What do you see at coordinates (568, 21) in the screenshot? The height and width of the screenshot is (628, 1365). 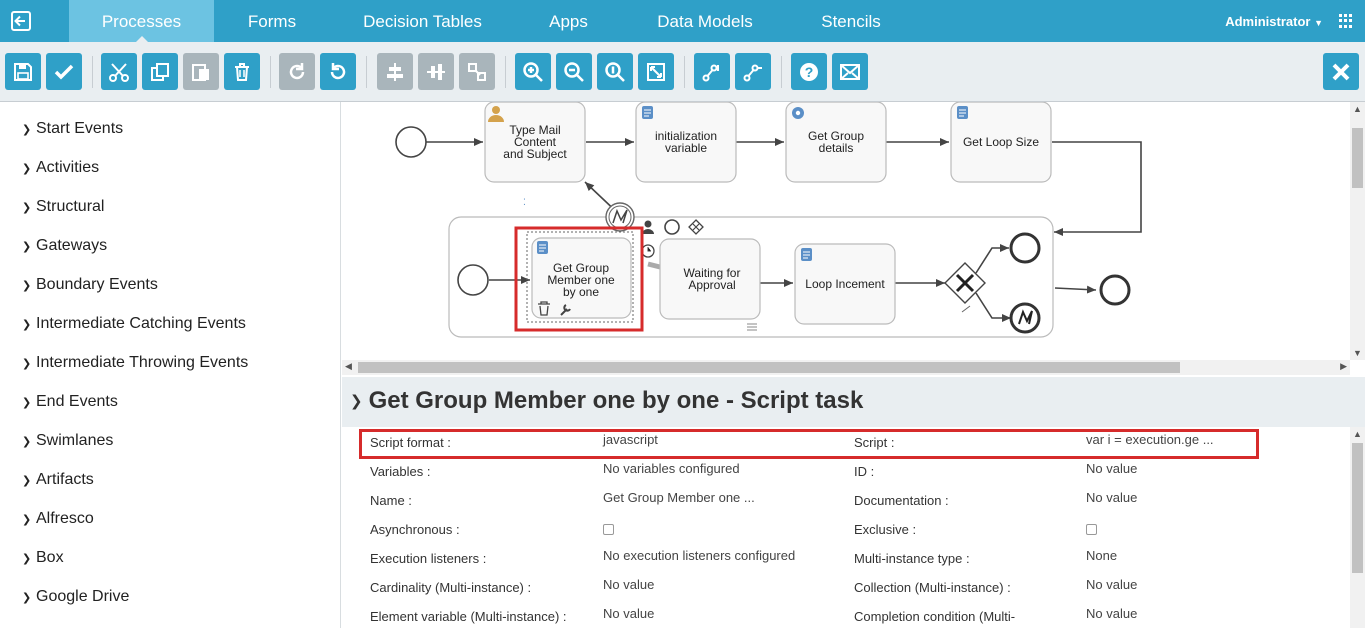 I see `tab-apps: Apps` at bounding box center [568, 21].